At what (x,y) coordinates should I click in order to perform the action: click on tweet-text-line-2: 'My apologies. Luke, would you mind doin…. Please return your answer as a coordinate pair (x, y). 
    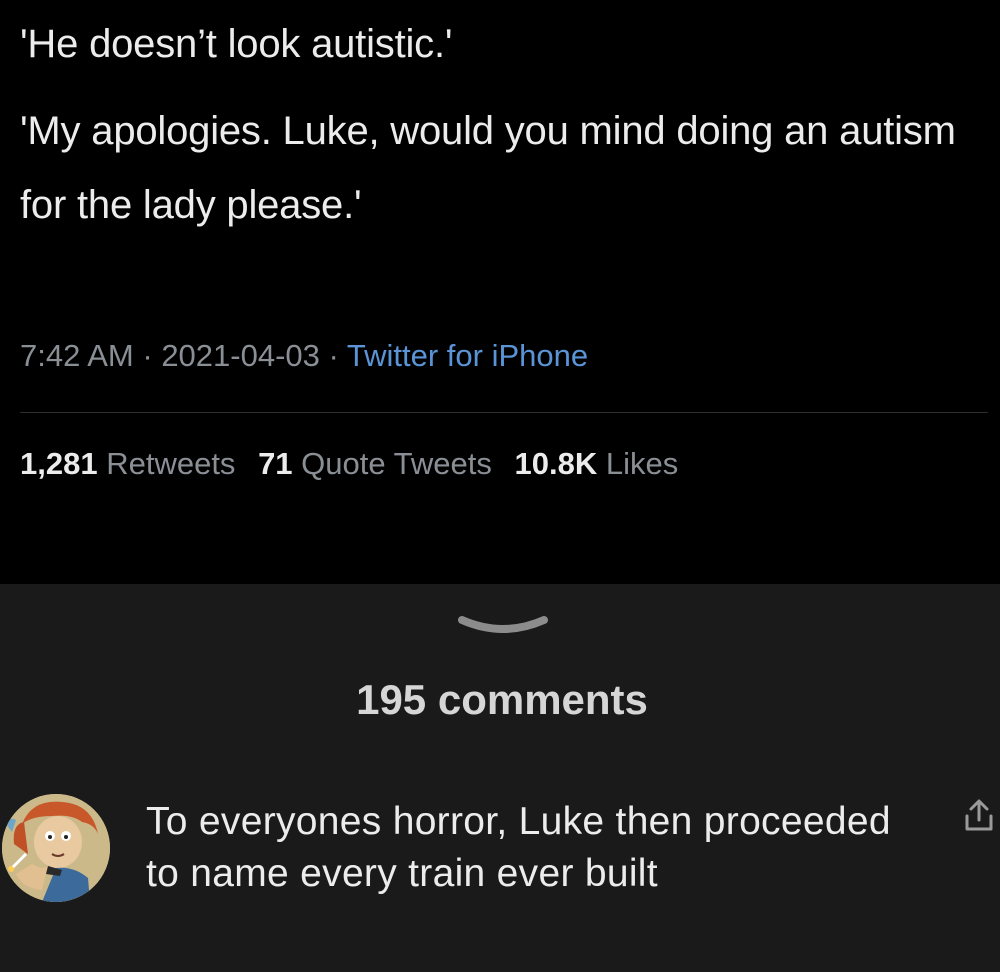
    Looking at the image, I should click on (488, 168).